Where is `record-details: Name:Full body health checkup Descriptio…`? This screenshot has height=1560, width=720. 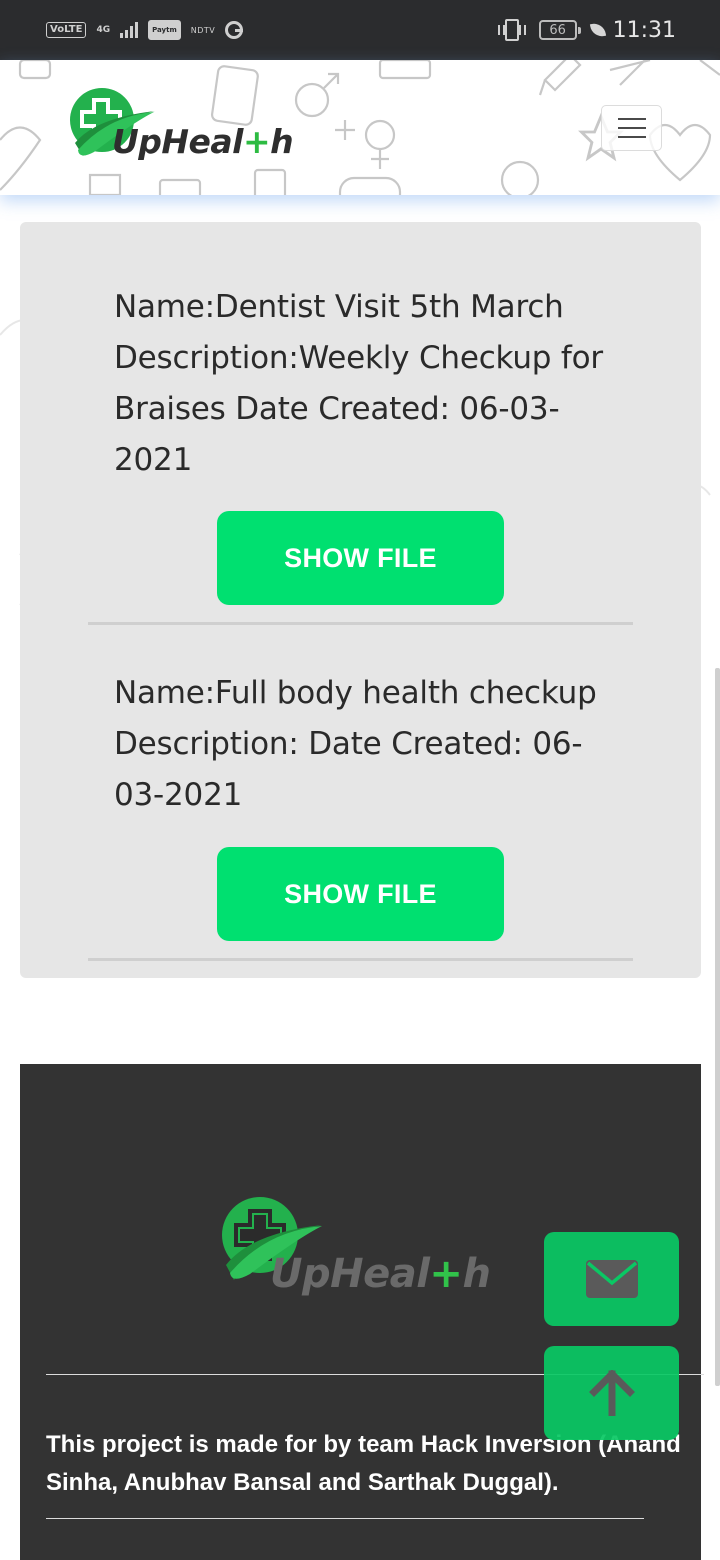
record-details: Name:Full body health checkup Descriptio… is located at coordinates (355, 744).